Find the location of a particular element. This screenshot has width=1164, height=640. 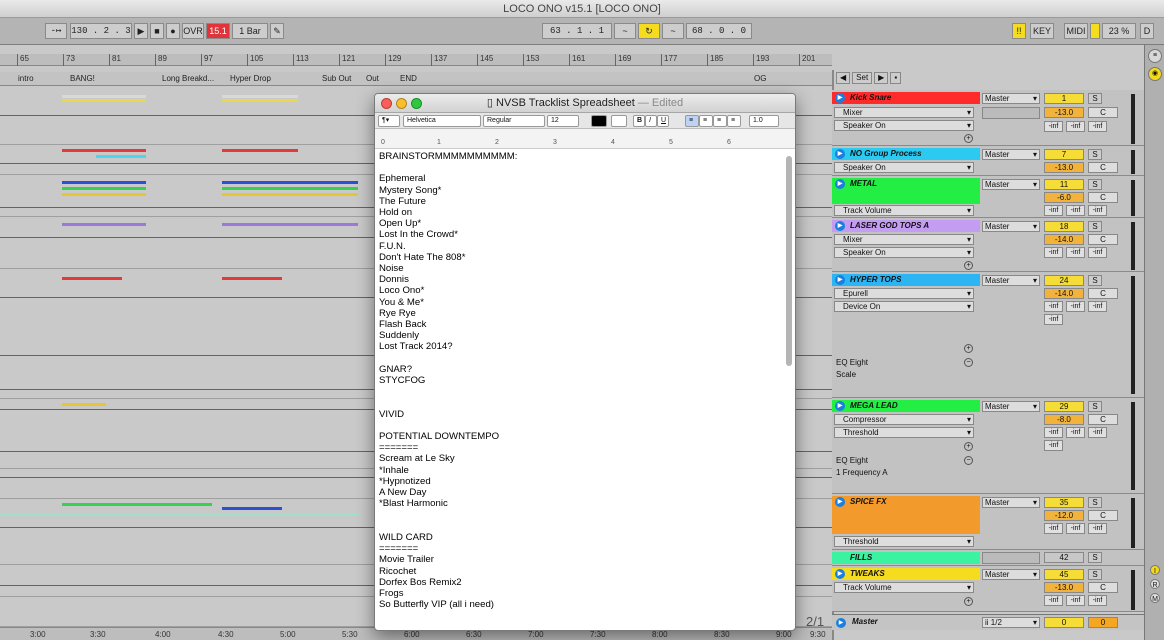

window-titlebar: ▯ NVSB Tracklist Spreadsheet — Edited is located at coordinates (585, 103).